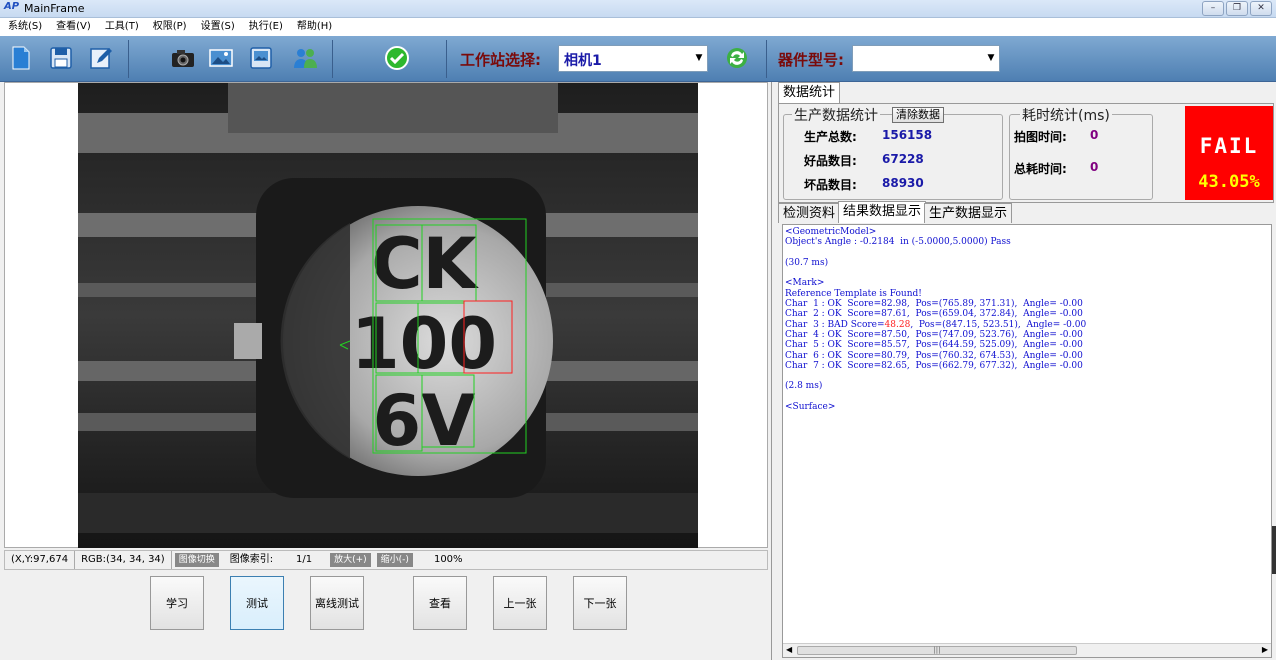 The height and width of the screenshot is (660, 1276). I want to click on edit-icon, so click(101, 58).